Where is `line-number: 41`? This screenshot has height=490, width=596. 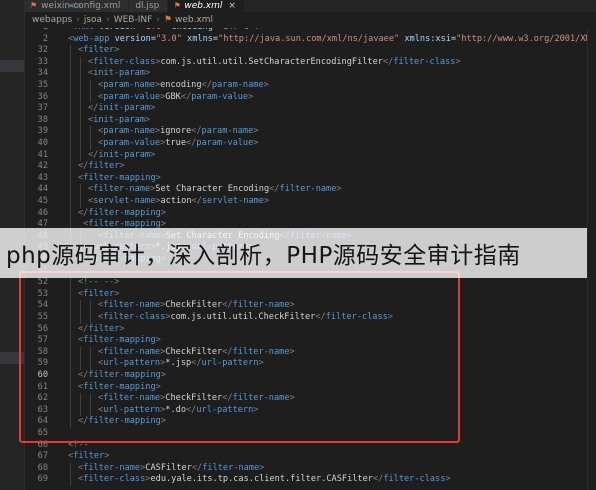
line-number: 41 is located at coordinates (42, 154).